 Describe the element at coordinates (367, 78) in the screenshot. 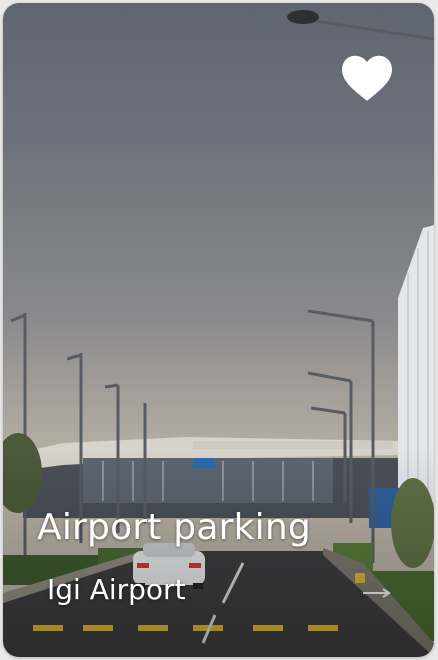

I see `heart-icon` at that location.